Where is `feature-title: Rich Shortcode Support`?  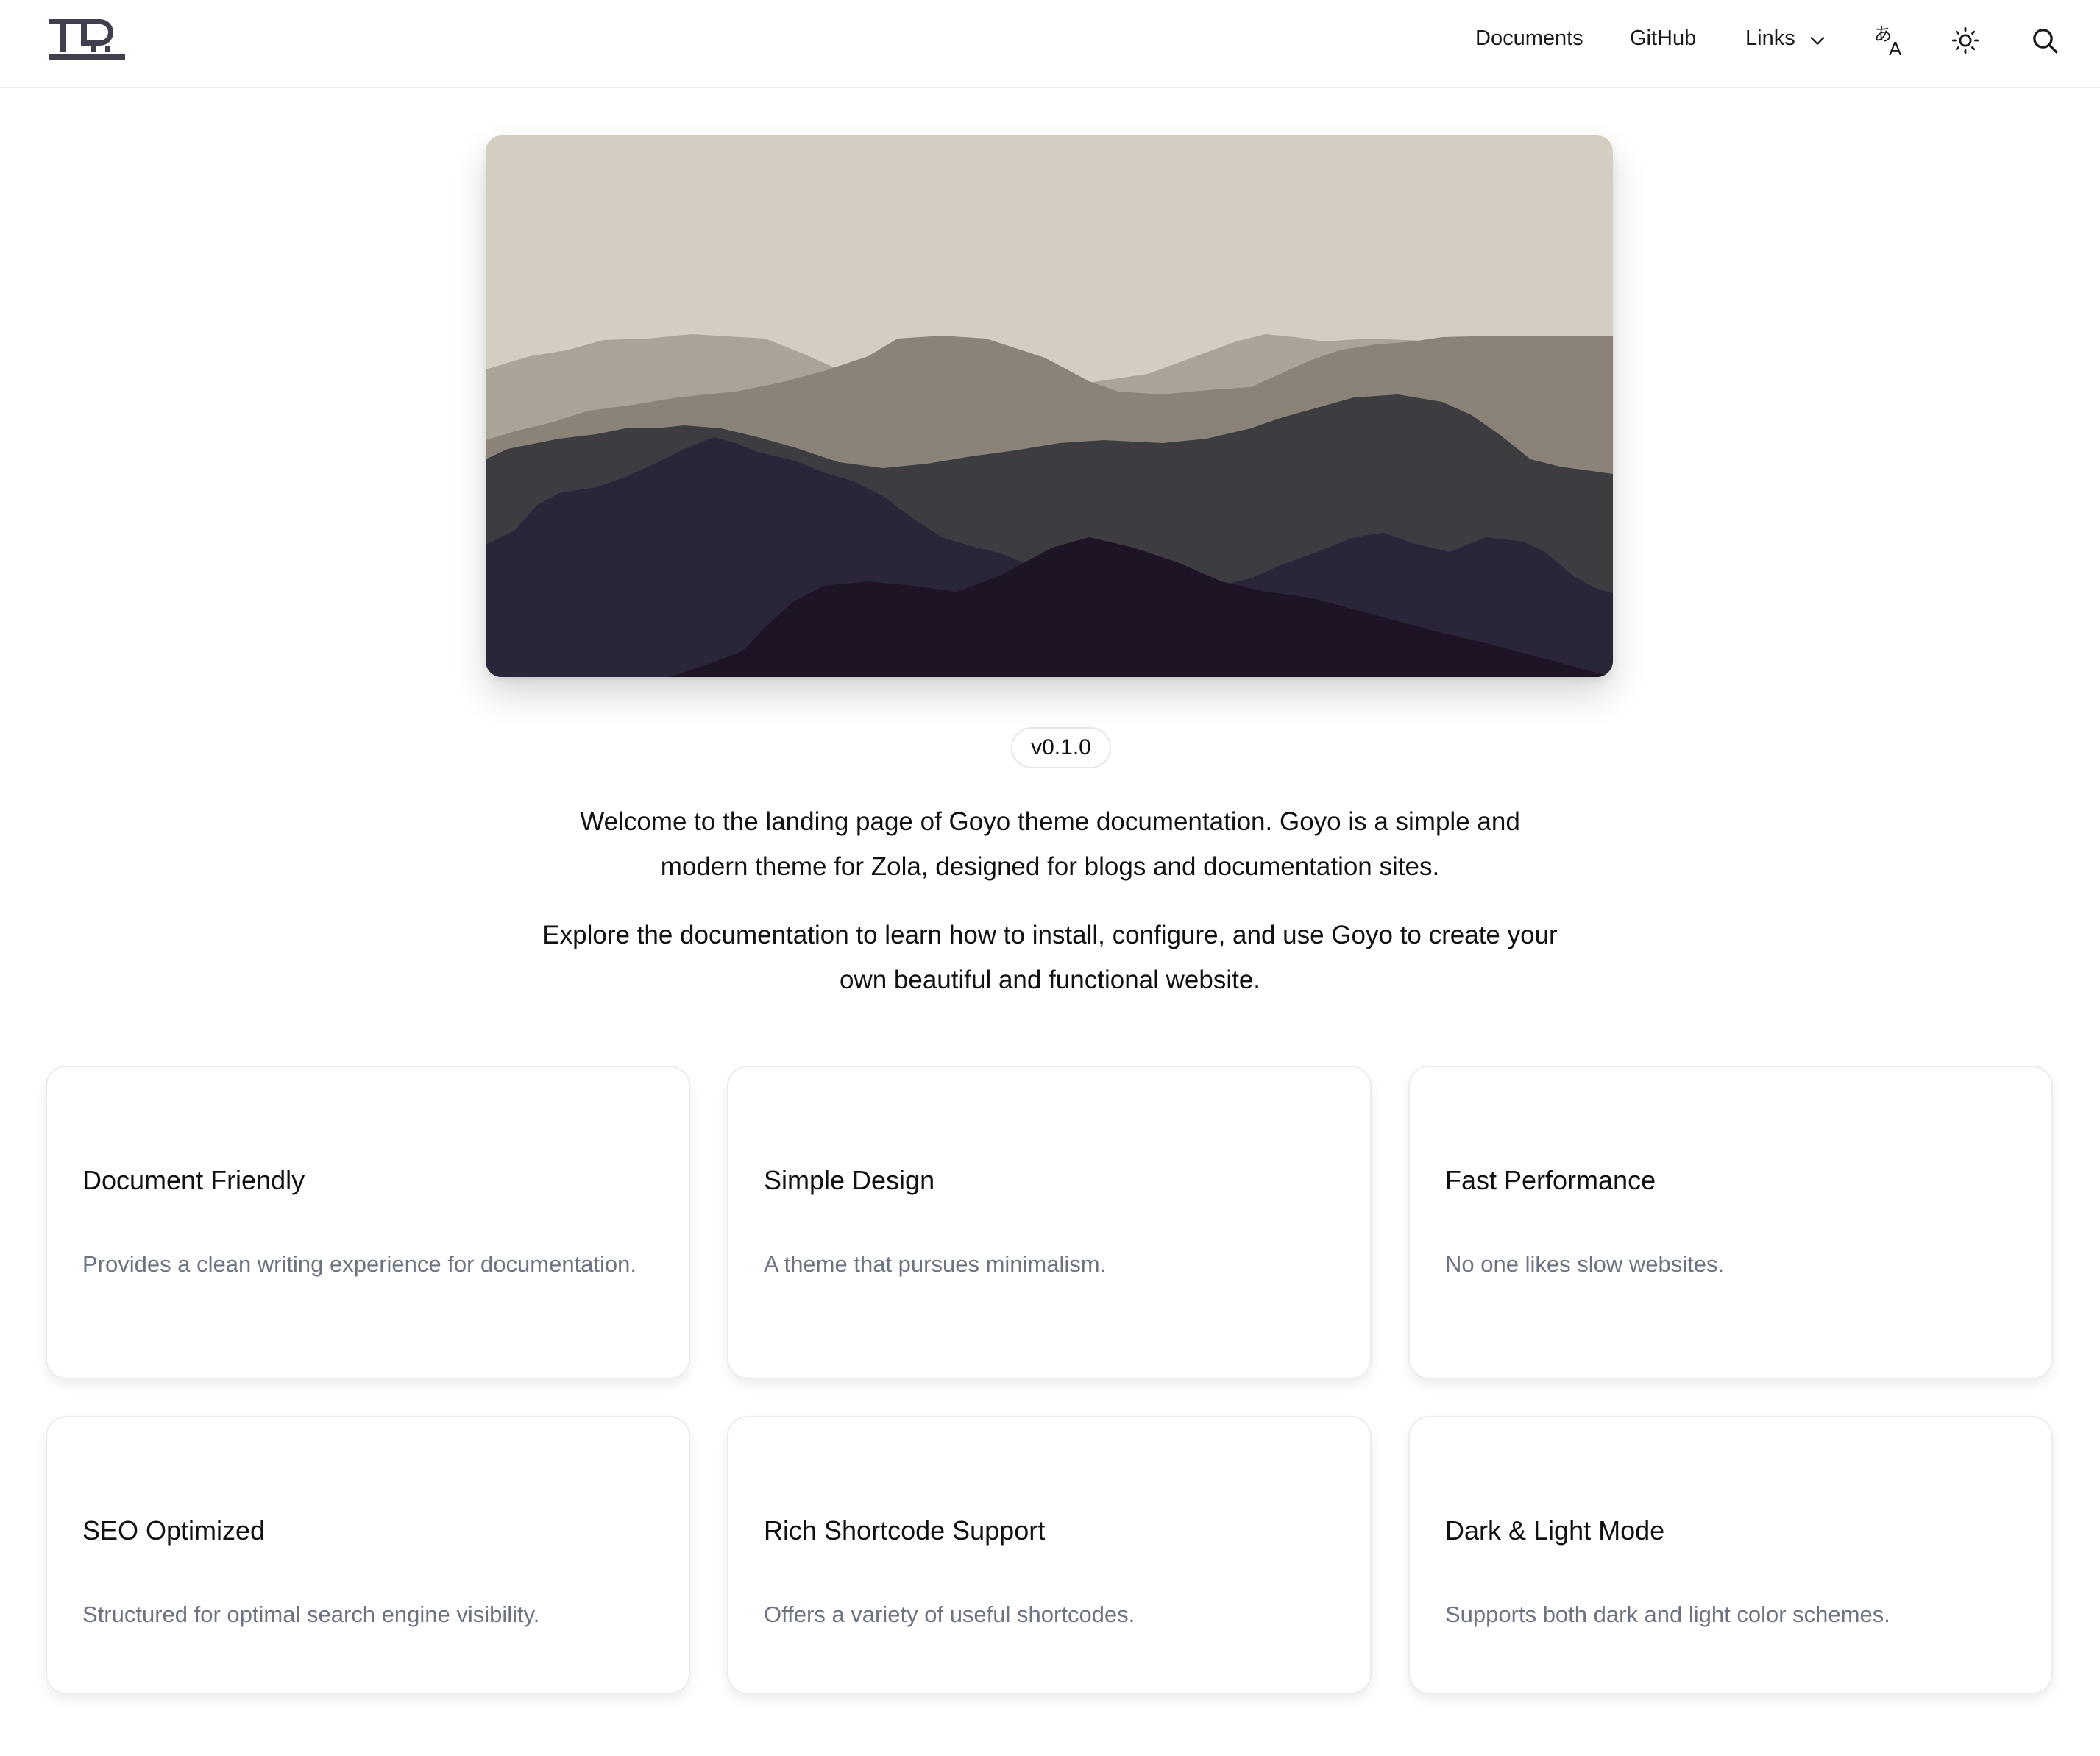 feature-title: Rich Shortcode Support is located at coordinates (905, 1530).